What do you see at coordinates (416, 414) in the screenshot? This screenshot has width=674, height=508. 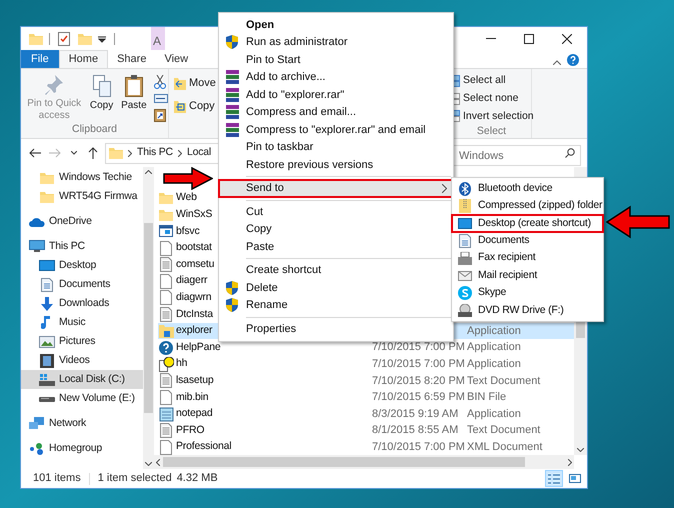 I see `file-date: 8/3/2015 9:19 AM` at bounding box center [416, 414].